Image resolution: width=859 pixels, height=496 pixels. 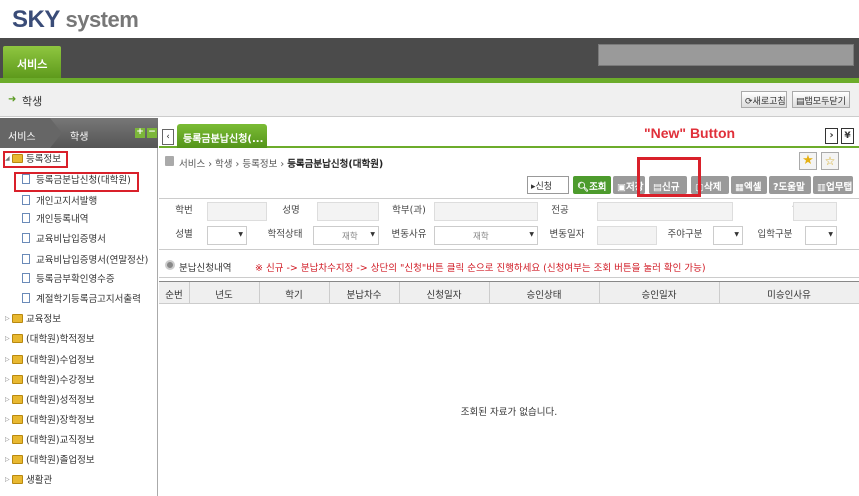 I want to click on highlight-box-installment, so click(x=76, y=182).